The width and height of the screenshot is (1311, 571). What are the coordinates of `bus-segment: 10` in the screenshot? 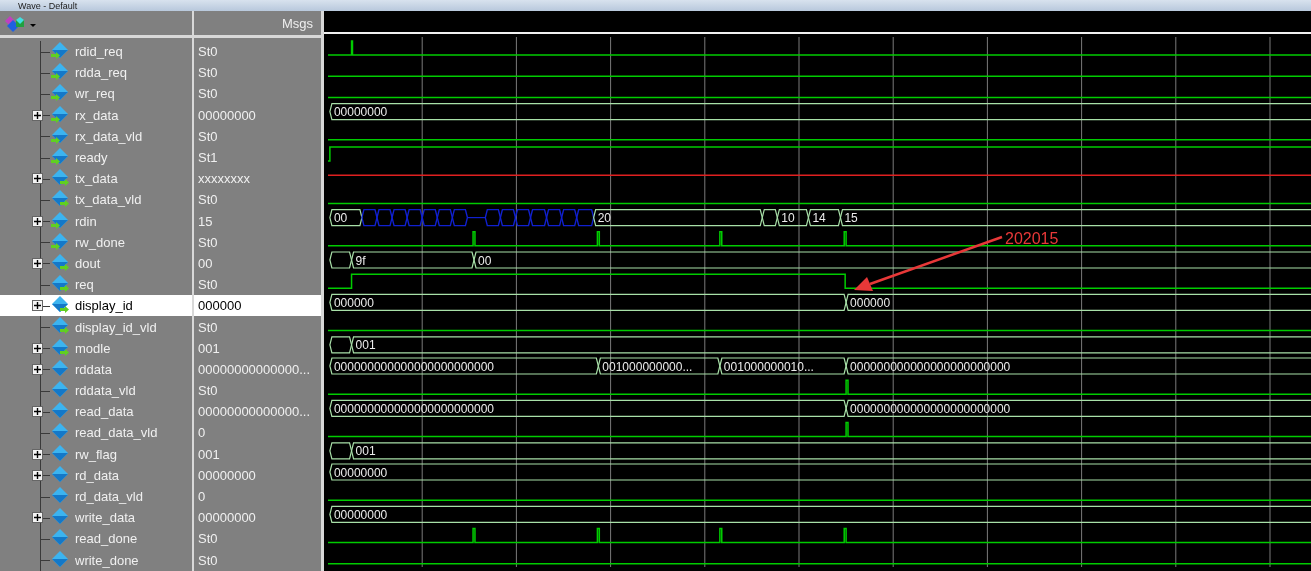 It's located at (793, 218).